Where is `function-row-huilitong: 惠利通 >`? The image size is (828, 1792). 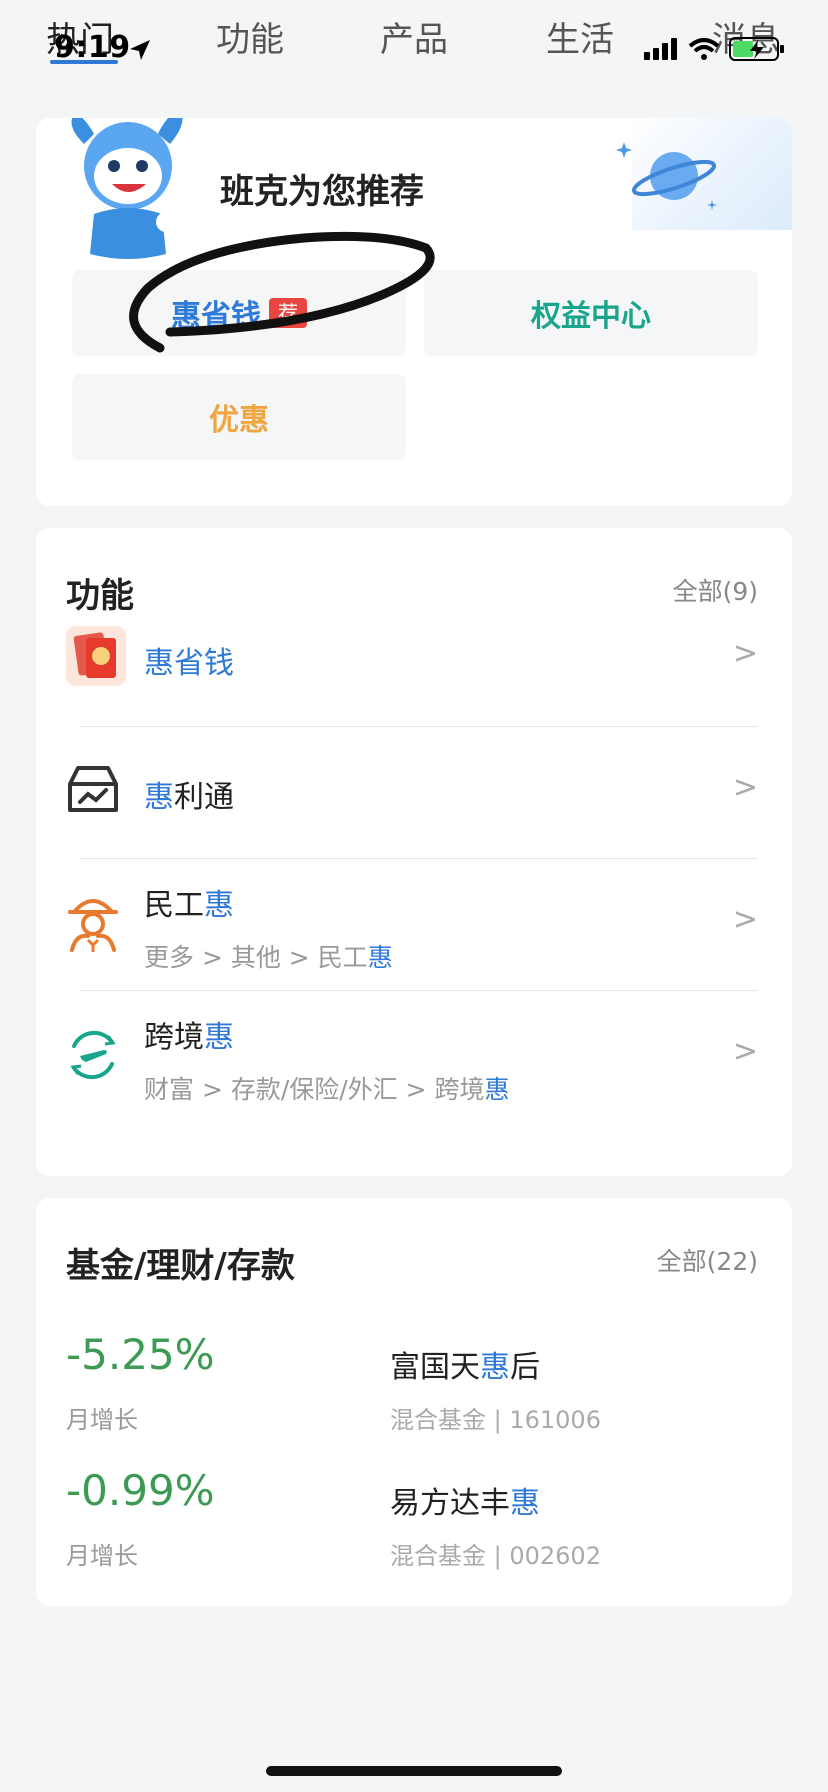
function-row-huilitong: 惠利通 > is located at coordinates (414, 792).